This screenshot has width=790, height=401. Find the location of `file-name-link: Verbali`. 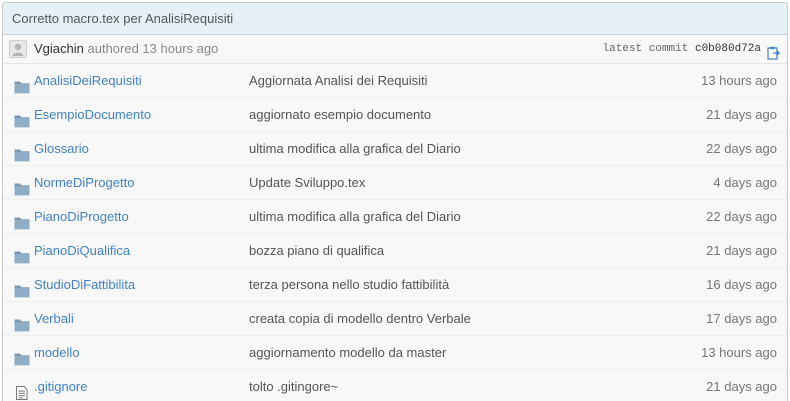

file-name-link: Verbali is located at coordinates (54, 318).